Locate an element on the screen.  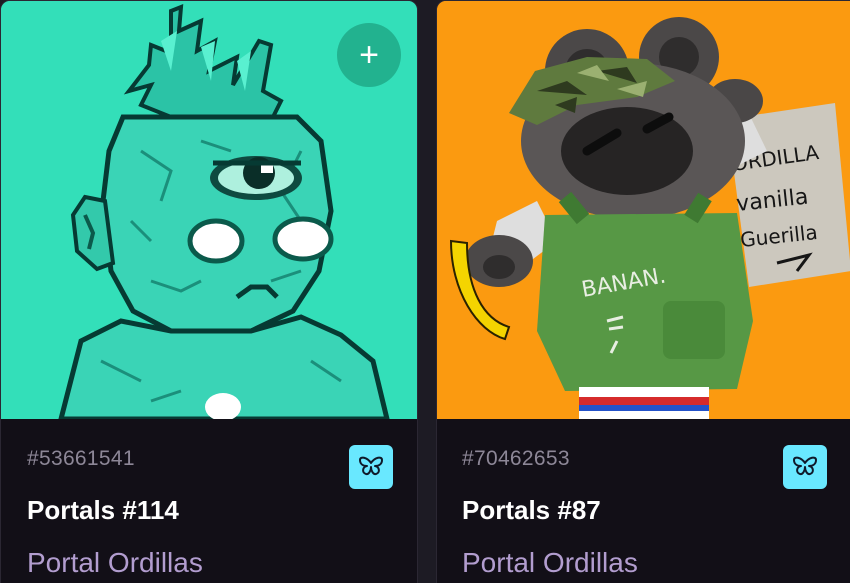
nft-name: Portals #87 is located at coordinates (531, 510).